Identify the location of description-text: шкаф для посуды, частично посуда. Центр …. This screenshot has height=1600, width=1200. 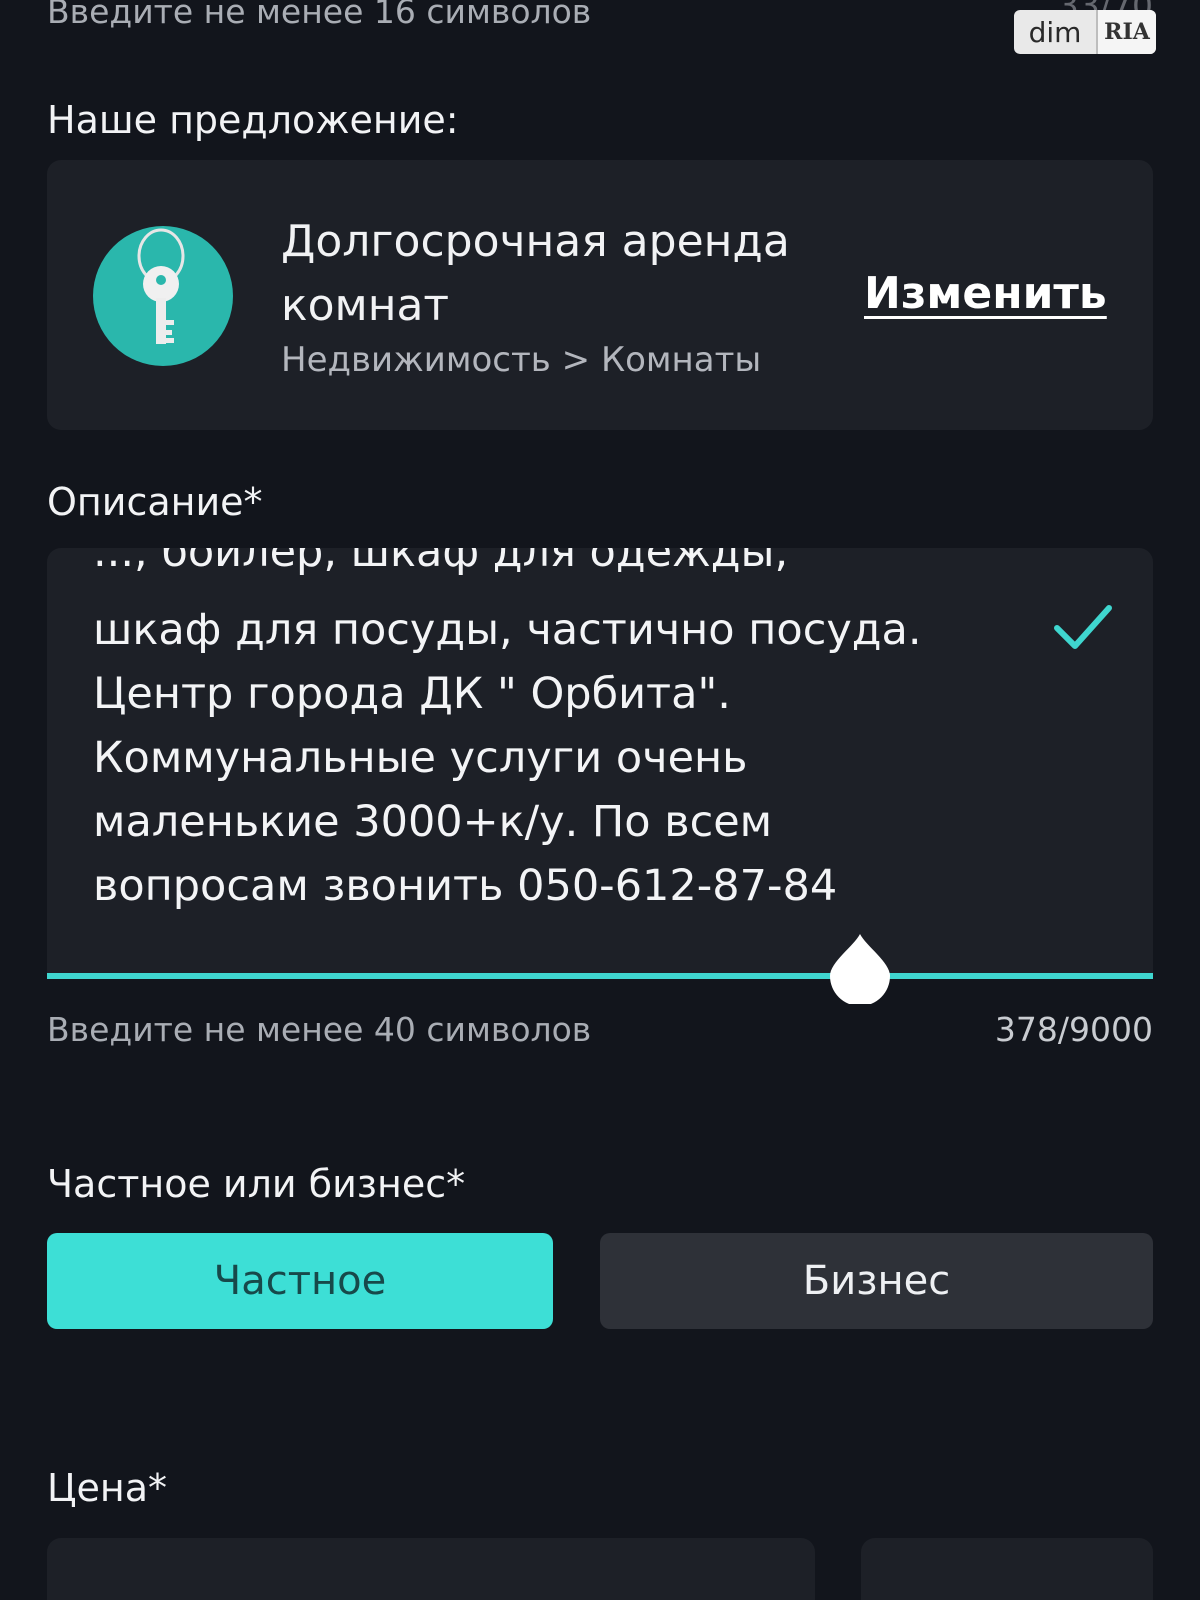
(507, 758).